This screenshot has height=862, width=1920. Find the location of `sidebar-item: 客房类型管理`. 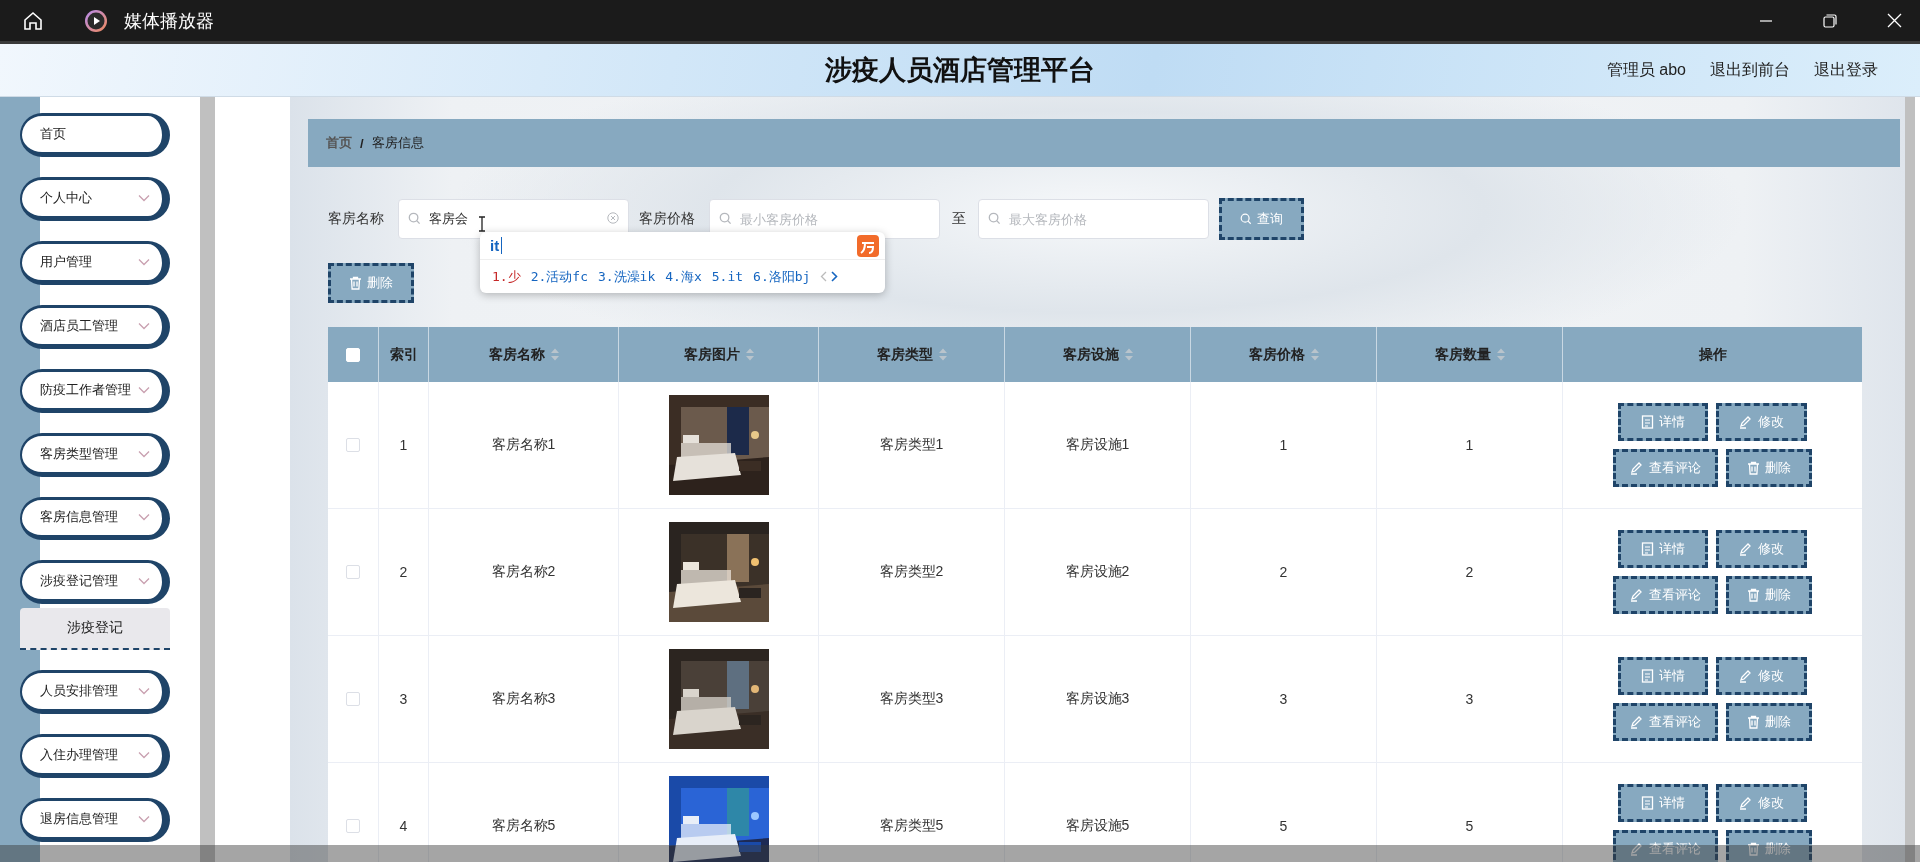

sidebar-item: 客房类型管理 is located at coordinates (95, 454).